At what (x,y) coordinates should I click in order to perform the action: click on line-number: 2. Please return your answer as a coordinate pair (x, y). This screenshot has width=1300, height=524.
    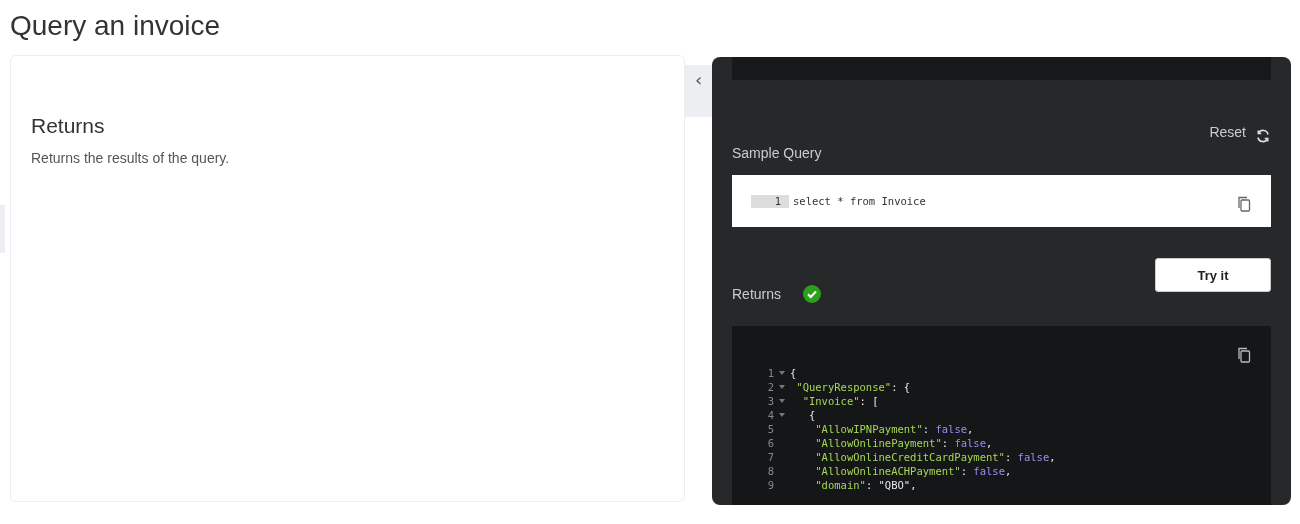
    Looking at the image, I should click on (770, 387).